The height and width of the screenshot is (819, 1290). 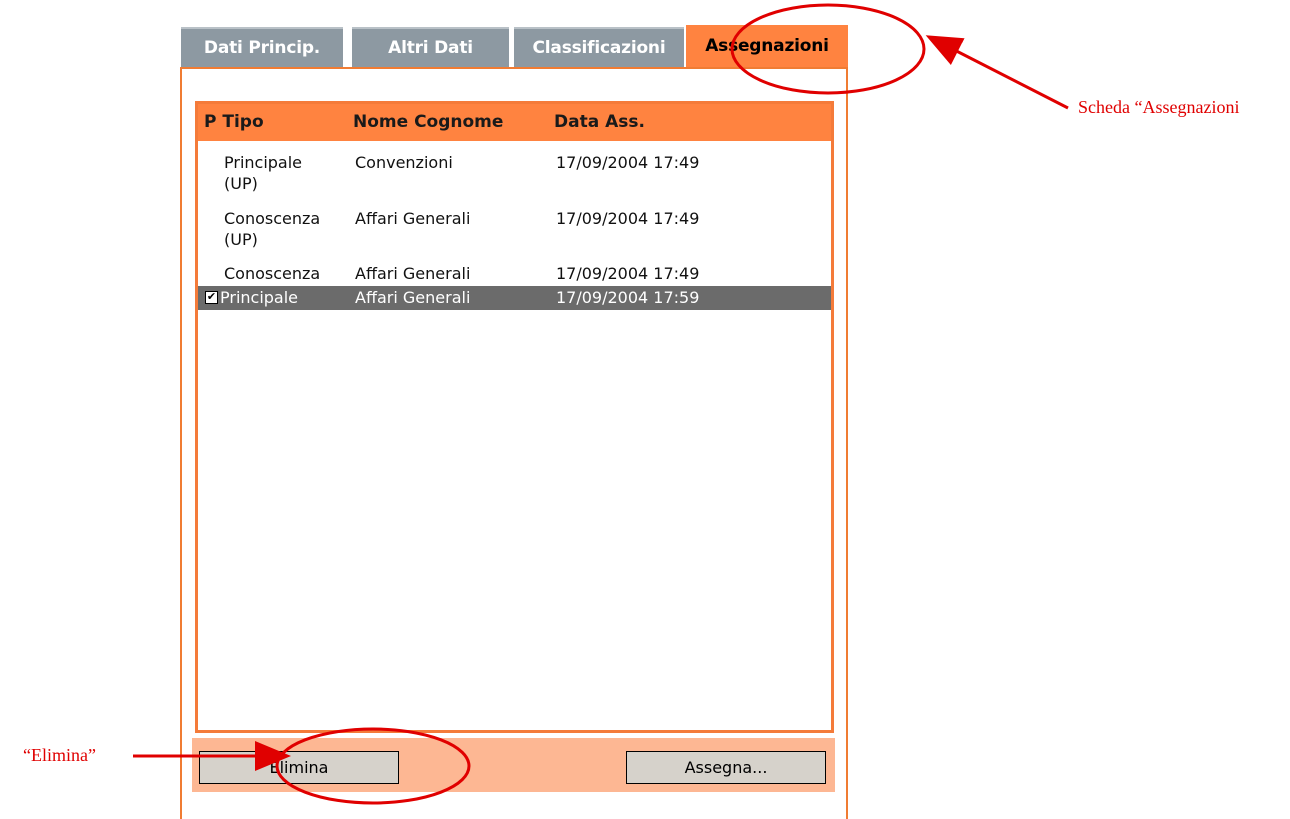 I want to click on cell-tipo: Conoscenza (UP), so click(x=272, y=229).